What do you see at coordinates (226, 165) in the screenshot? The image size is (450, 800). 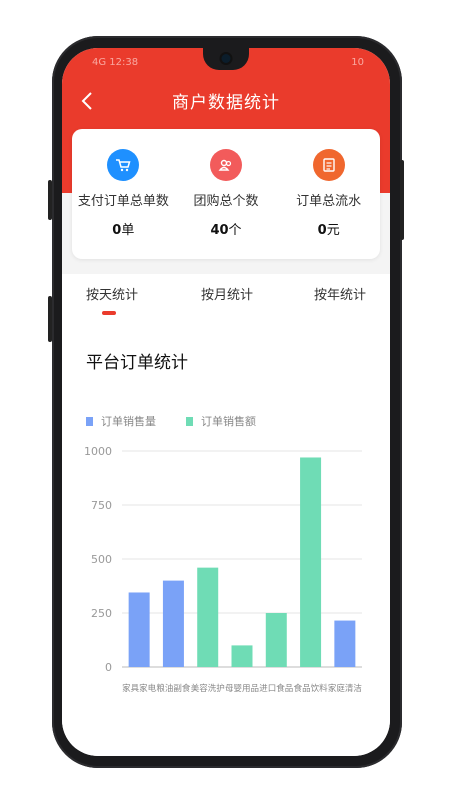 I see `group-icon` at bounding box center [226, 165].